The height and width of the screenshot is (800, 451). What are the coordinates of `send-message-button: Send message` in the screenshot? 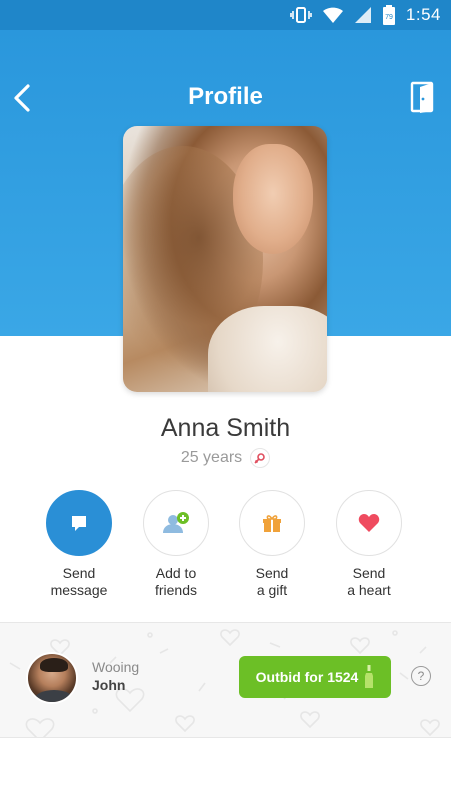 It's located at (79, 544).